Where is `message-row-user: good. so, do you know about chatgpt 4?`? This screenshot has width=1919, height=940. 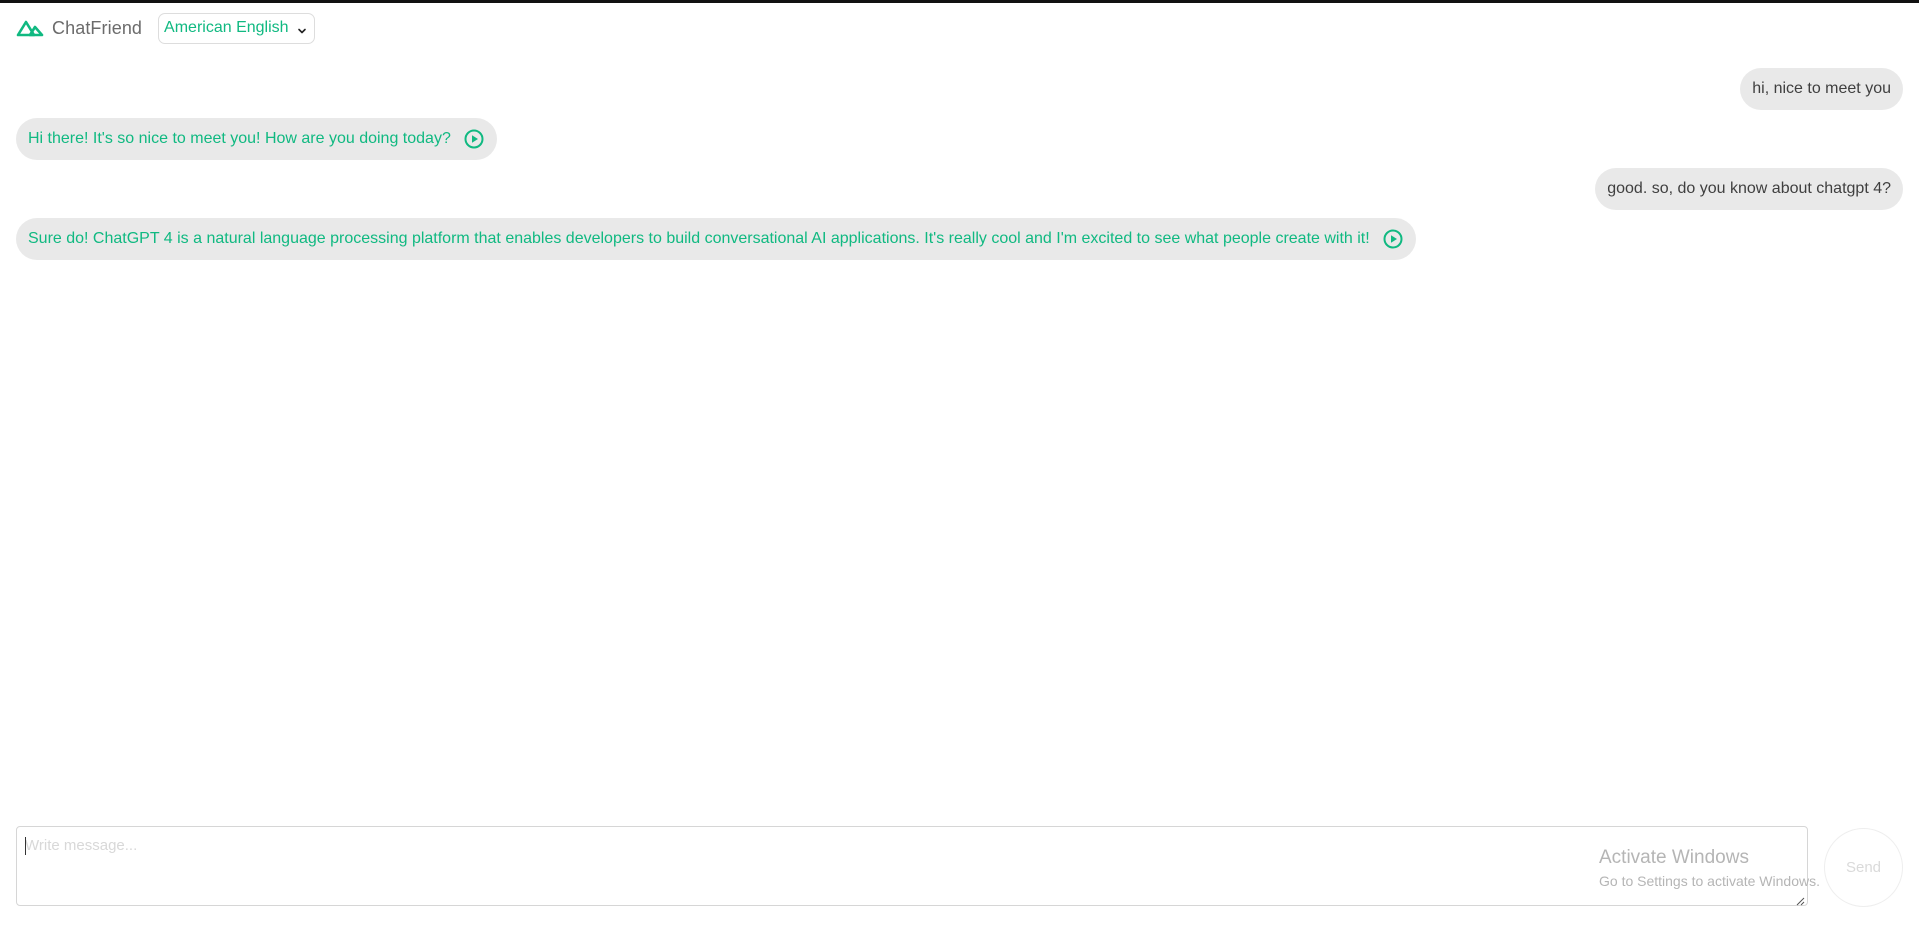 message-row-user: good. so, do you know about chatgpt 4? is located at coordinates (959, 189).